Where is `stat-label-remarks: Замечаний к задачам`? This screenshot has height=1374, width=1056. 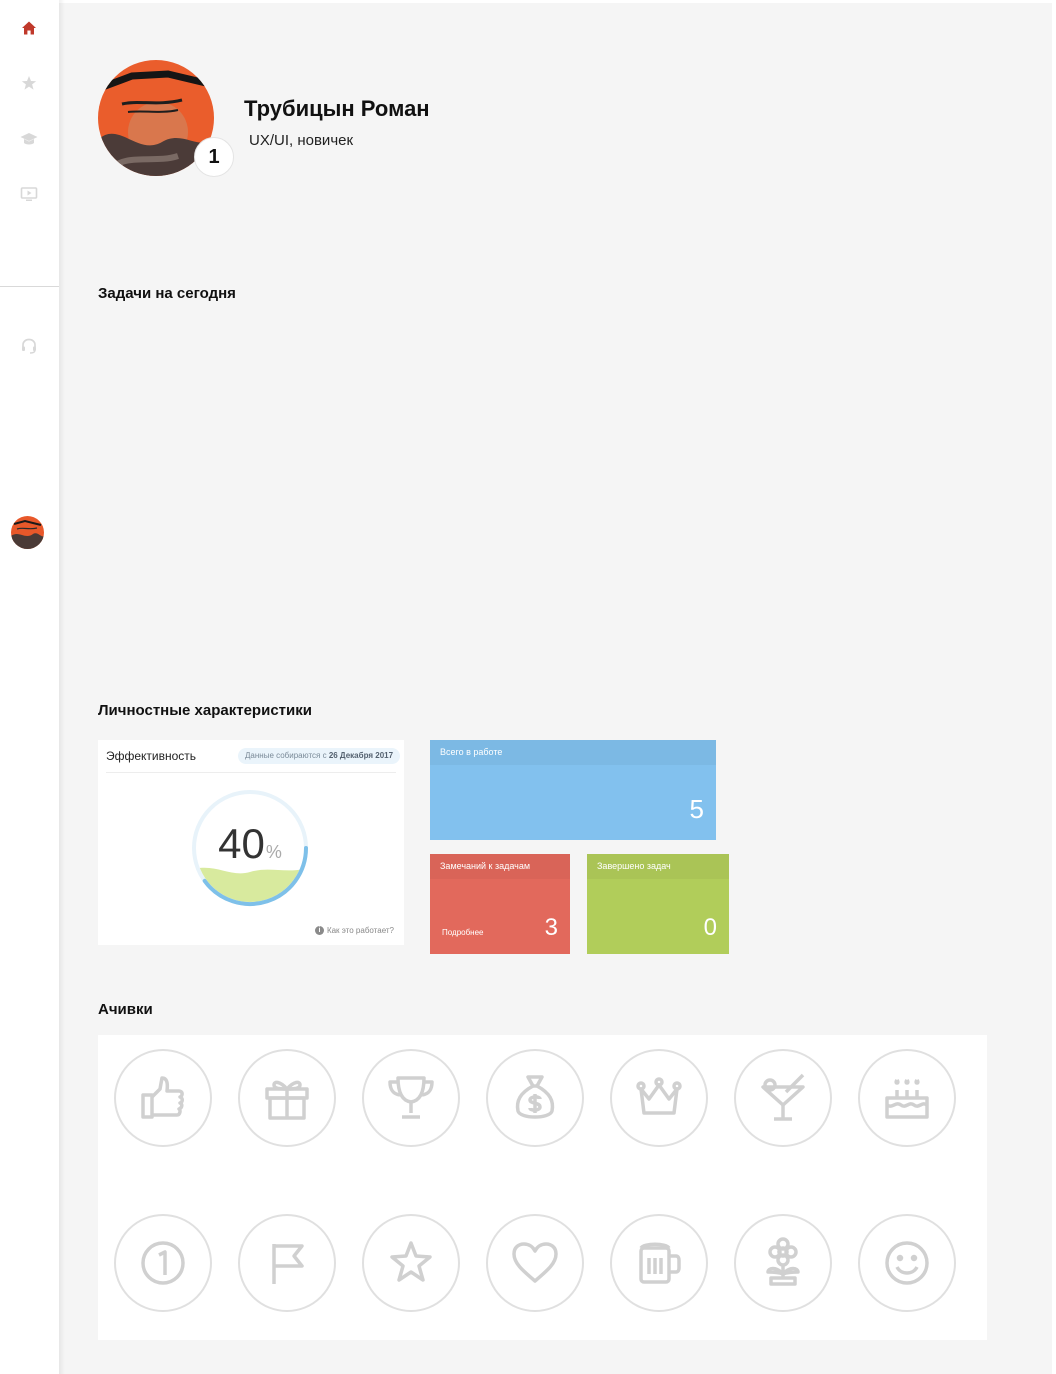 stat-label-remarks: Замечаний к задачам is located at coordinates (485, 866).